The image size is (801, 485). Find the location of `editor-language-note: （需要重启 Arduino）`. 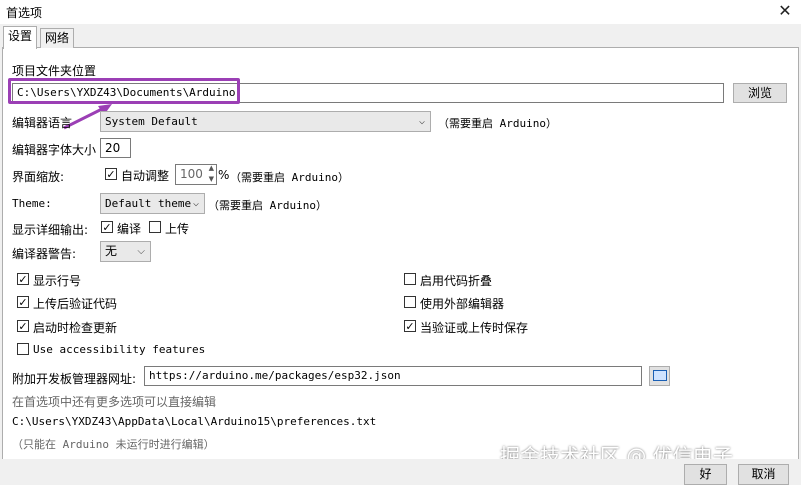

editor-language-note: （需要重启 Arduino） is located at coordinates (497, 123).